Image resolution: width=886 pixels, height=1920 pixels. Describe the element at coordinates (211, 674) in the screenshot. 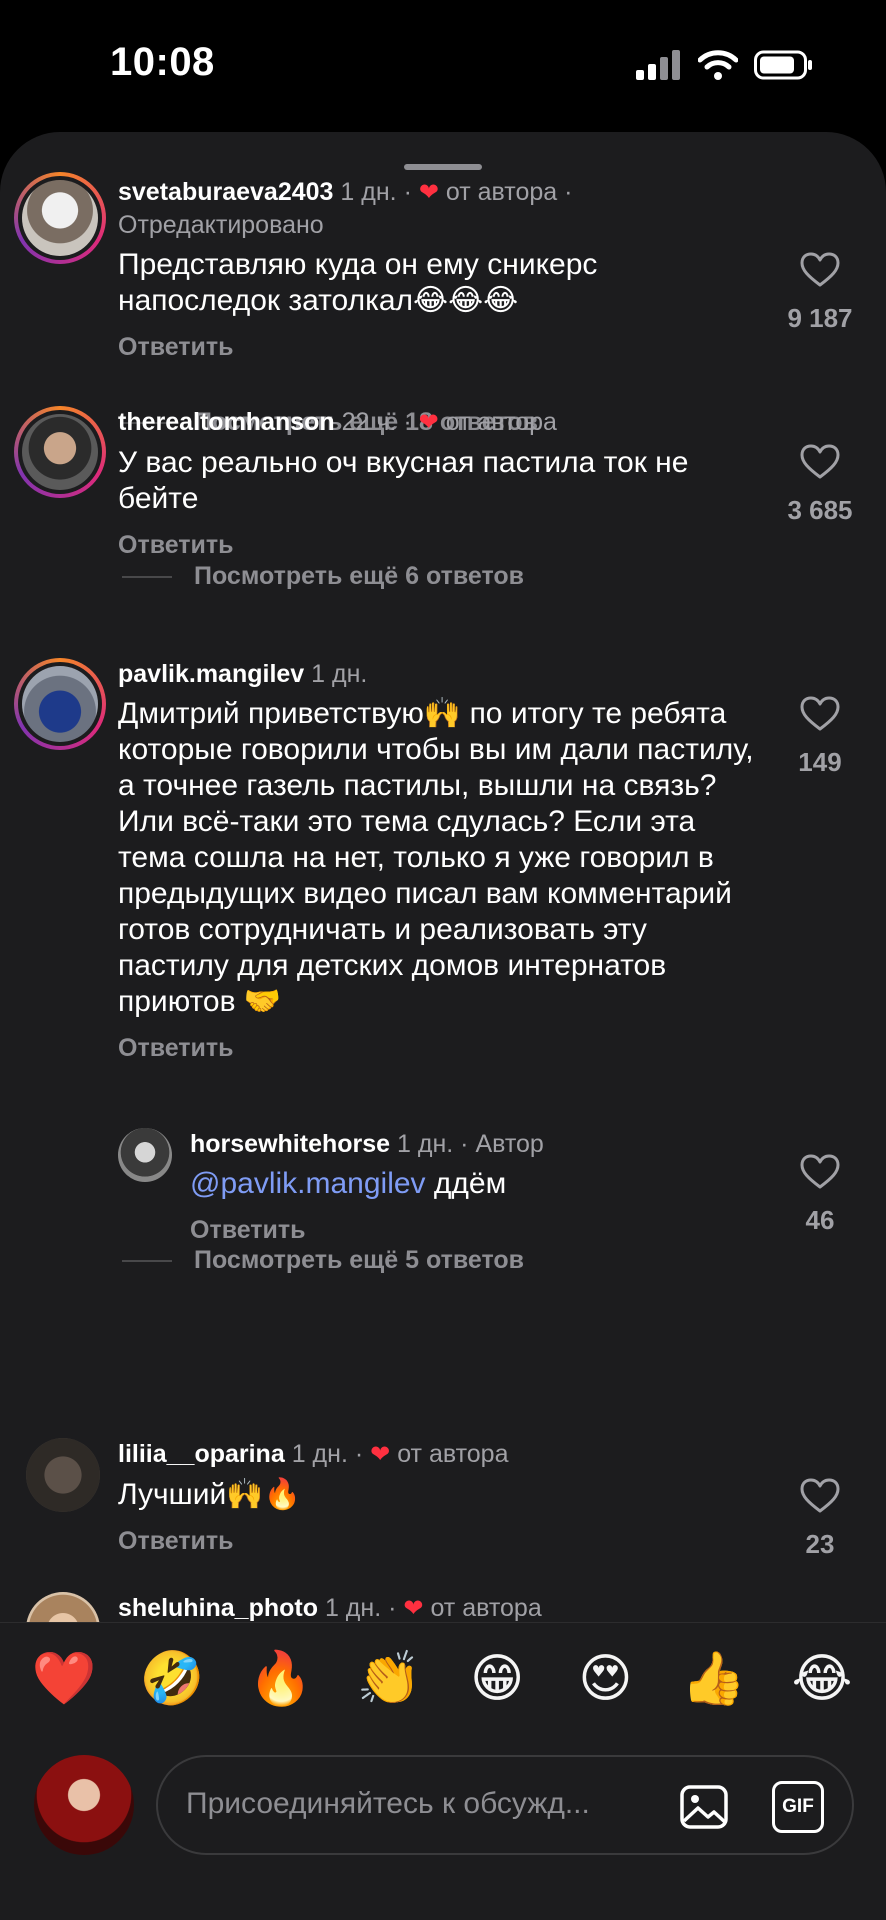

I see `comment-username: pavlik.mangilev` at that location.